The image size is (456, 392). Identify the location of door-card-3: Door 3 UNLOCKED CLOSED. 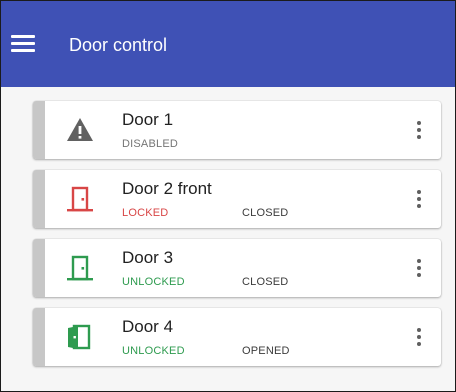
(237, 268).